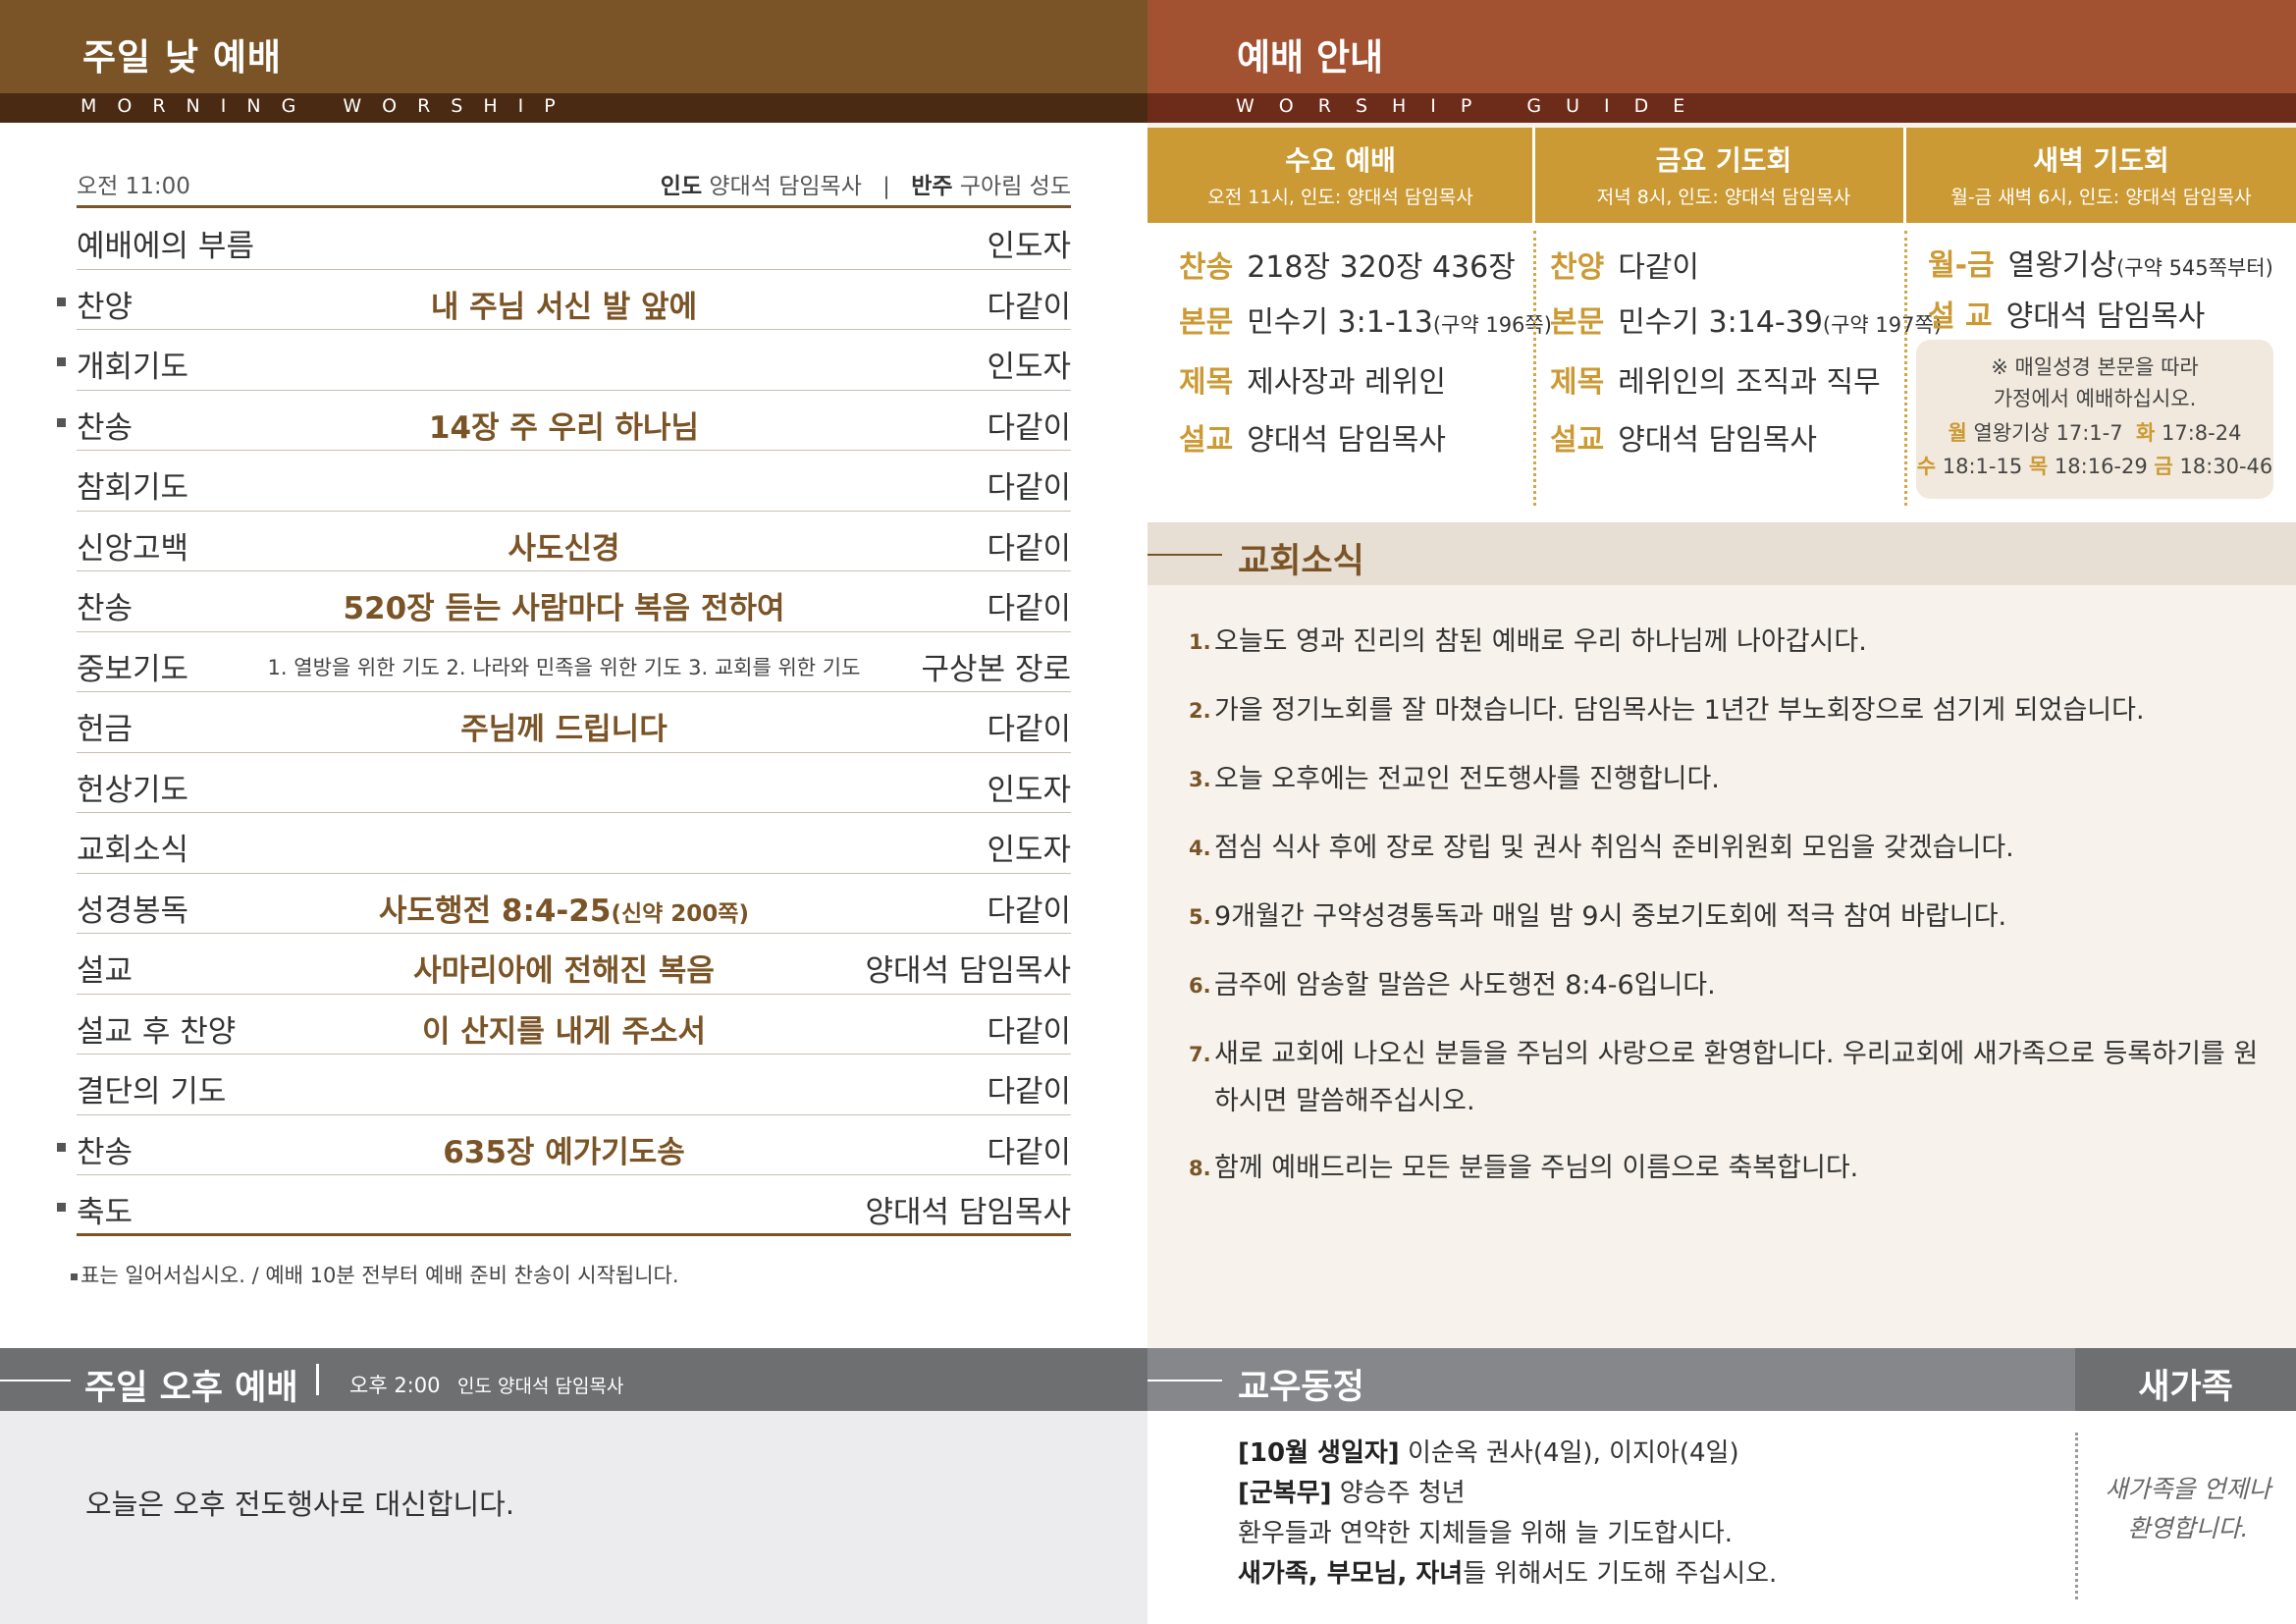  I want to click on prayer-line: 환우들과 연약한 지체들을 위해 늘 기도합시다., so click(1486, 1533).